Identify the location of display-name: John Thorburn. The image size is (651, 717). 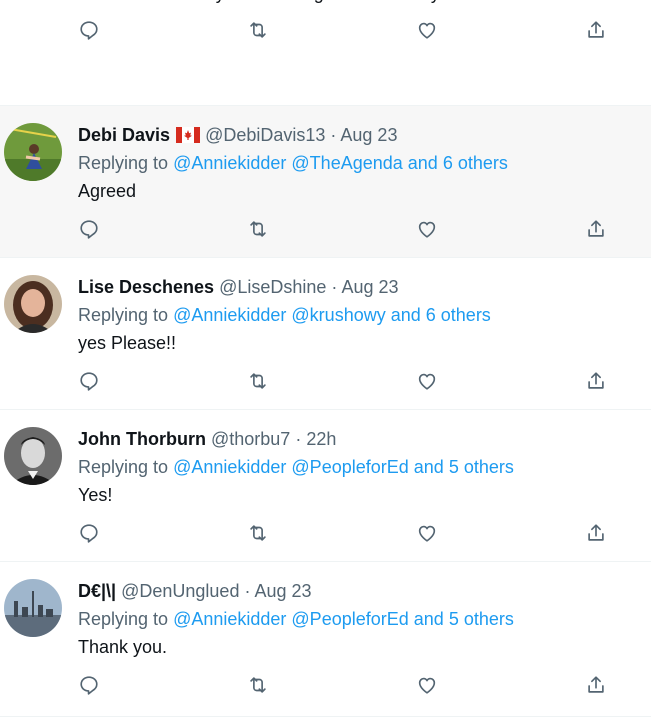
(142, 439).